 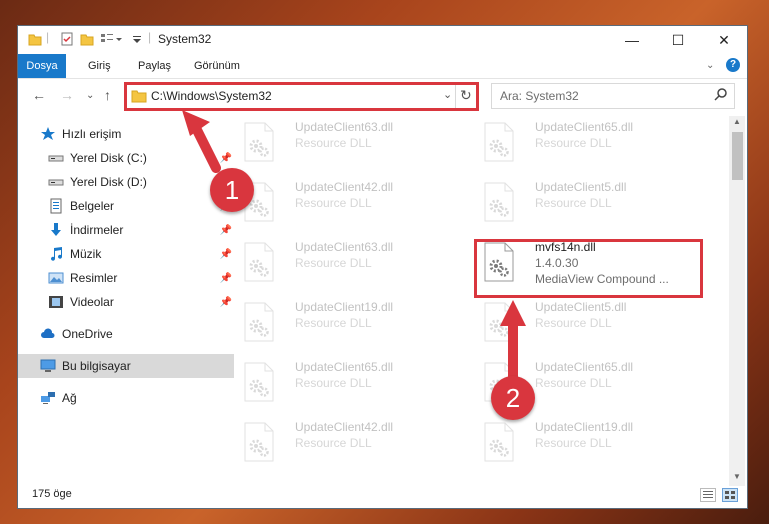 What do you see at coordinates (232, 190) in the screenshot?
I see `step-1-badge: 1` at bounding box center [232, 190].